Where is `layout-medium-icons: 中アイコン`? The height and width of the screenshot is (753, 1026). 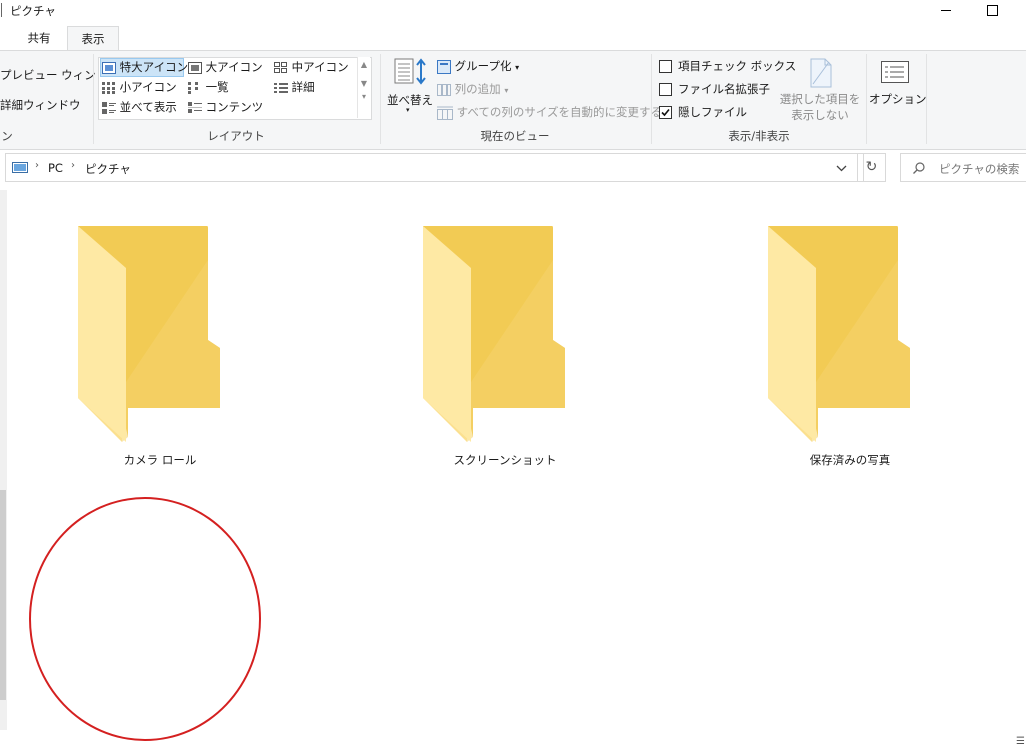 layout-medium-icons: 中アイコン is located at coordinates (311, 67).